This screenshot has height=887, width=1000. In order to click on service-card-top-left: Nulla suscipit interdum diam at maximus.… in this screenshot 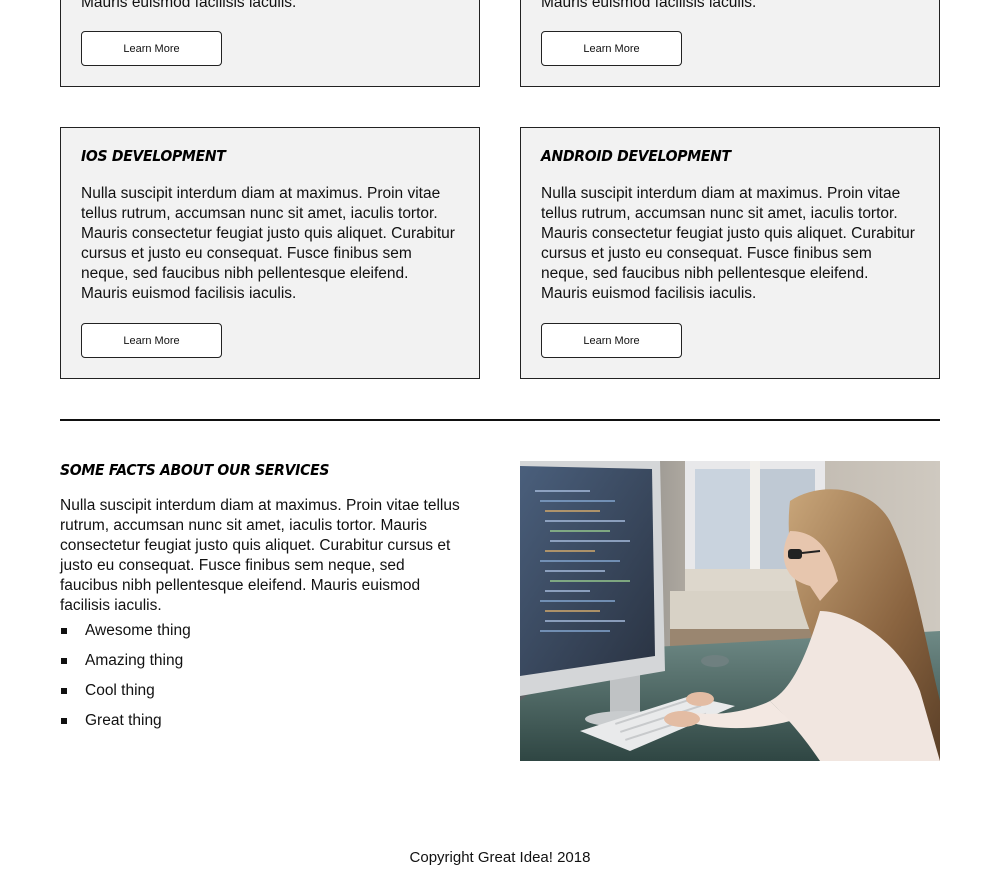, I will do `click(270, 43)`.